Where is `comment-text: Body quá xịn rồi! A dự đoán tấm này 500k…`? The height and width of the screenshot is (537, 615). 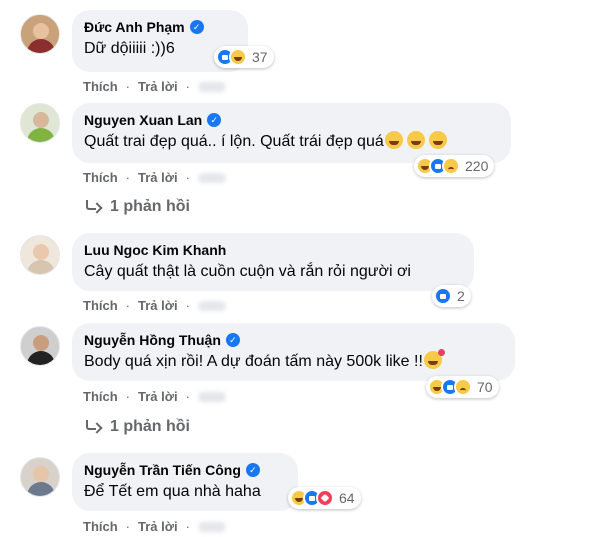
comment-text: Body quá xịn rồi! A dự đoán tấm này 500k… is located at coordinates (293, 361).